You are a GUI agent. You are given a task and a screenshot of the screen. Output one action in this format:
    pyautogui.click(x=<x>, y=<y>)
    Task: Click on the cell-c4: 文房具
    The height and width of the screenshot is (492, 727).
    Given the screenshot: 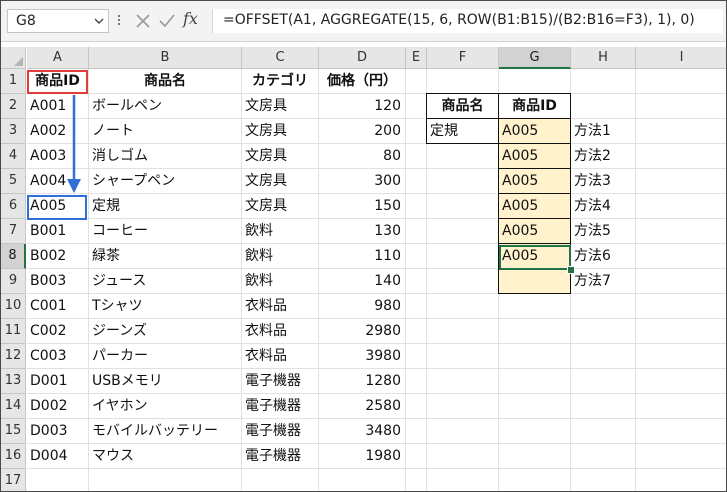 What is the action you would take?
    pyautogui.click(x=280, y=156)
    